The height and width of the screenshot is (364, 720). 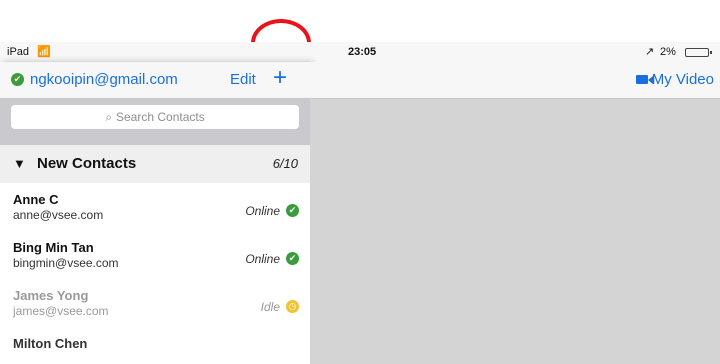 What do you see at coordinates (19, 163) in the screenshot?
I see `triangle-down-icon: ▼` at bounding box center [19, 163].